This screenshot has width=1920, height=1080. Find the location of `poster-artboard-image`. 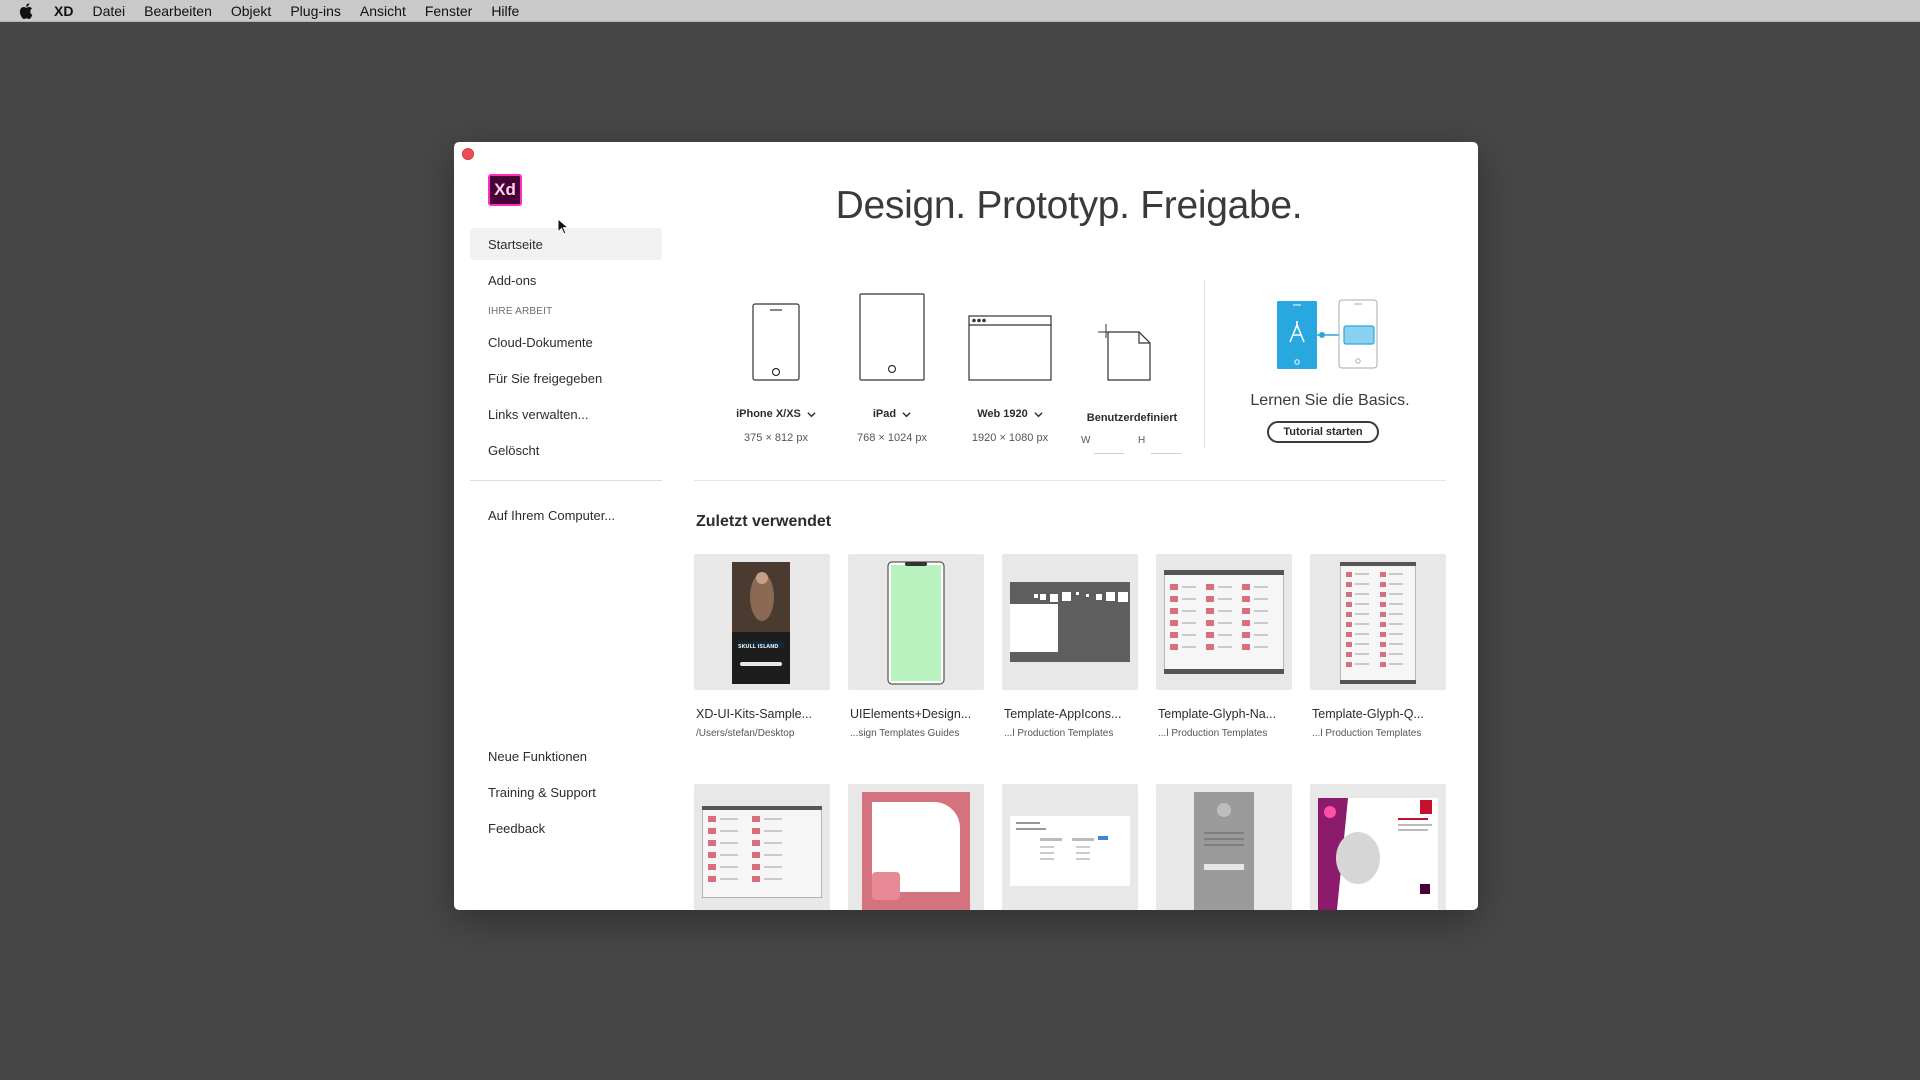

poster-artboard-image is located at coordinates (1378, 854).